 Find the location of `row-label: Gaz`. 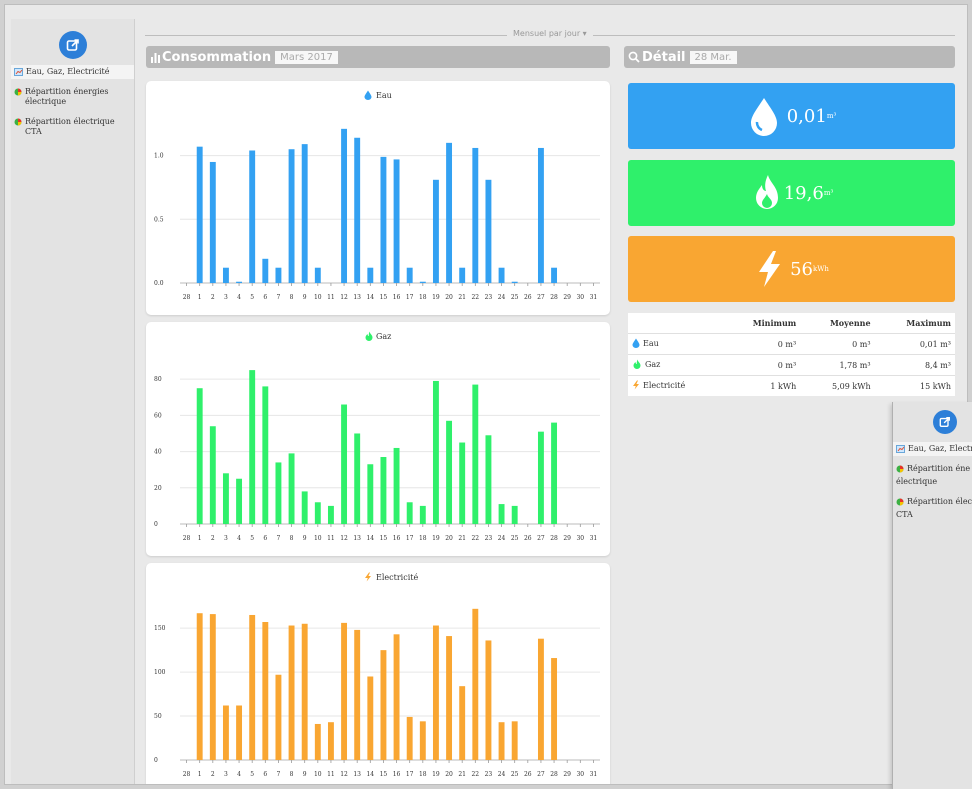

row-label: Gaz is located at coordinates (675, 365).